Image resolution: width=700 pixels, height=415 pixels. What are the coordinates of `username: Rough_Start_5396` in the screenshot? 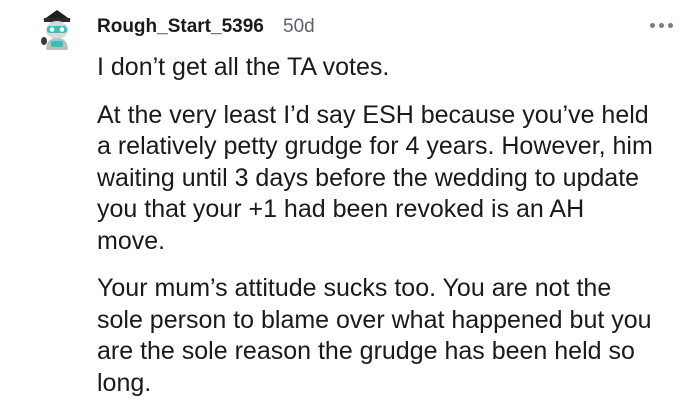 It's located at (180, 27).